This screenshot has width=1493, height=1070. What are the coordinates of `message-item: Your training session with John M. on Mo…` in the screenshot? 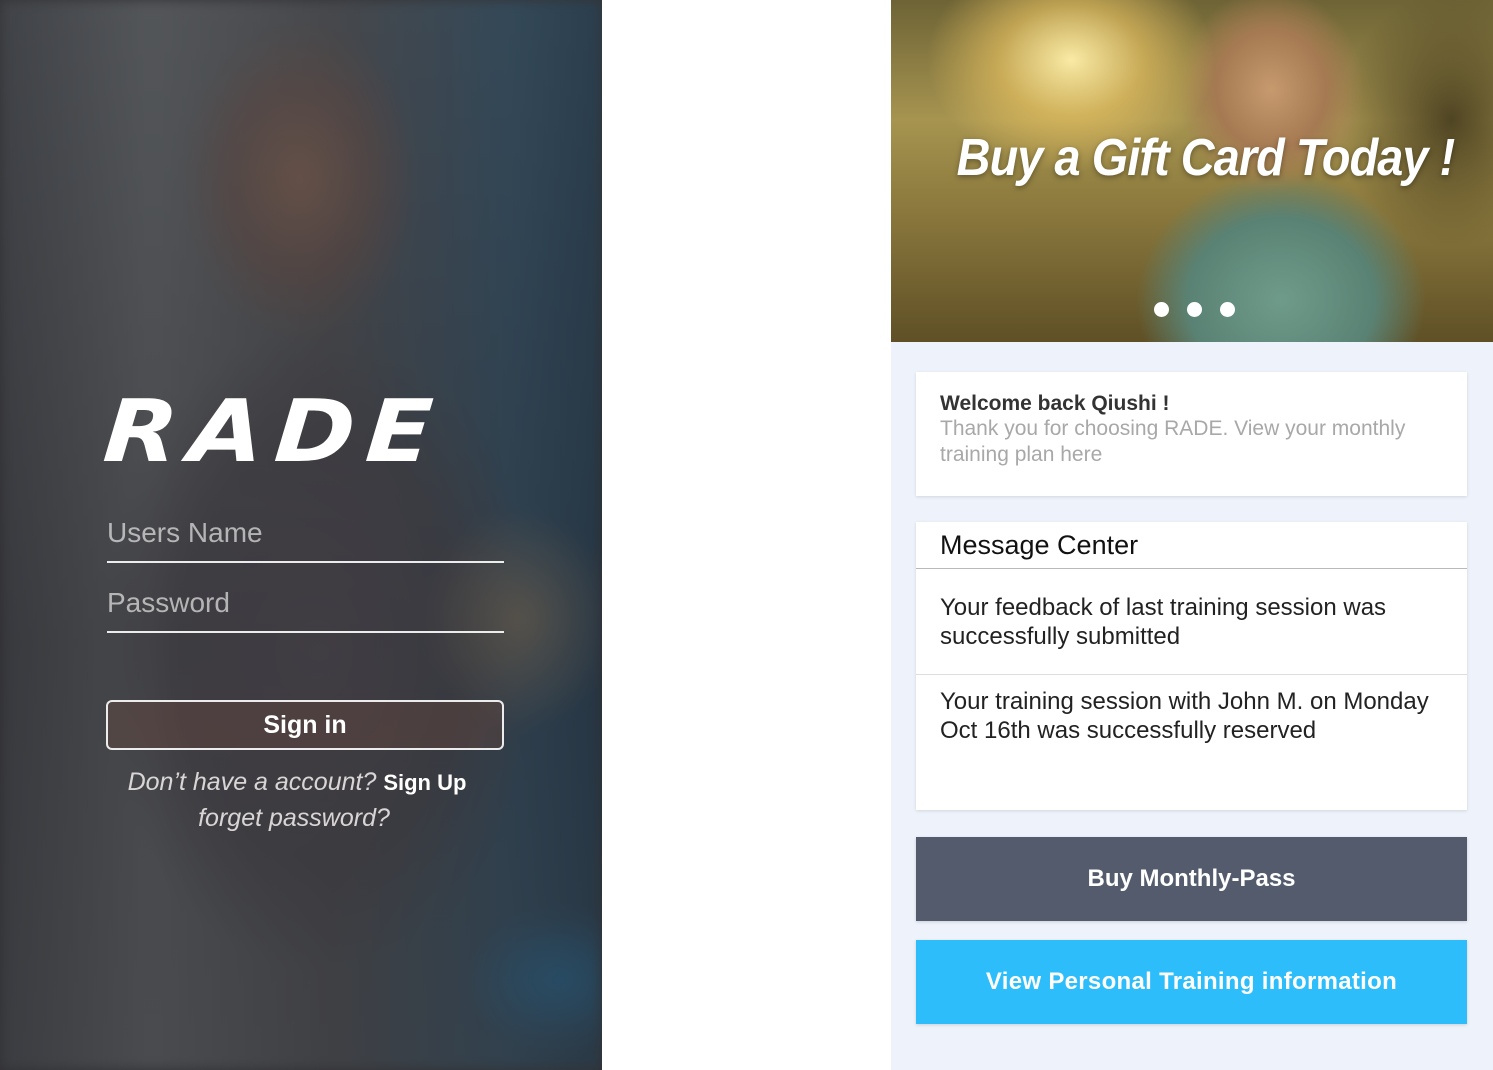 It's located at (1191, 710).